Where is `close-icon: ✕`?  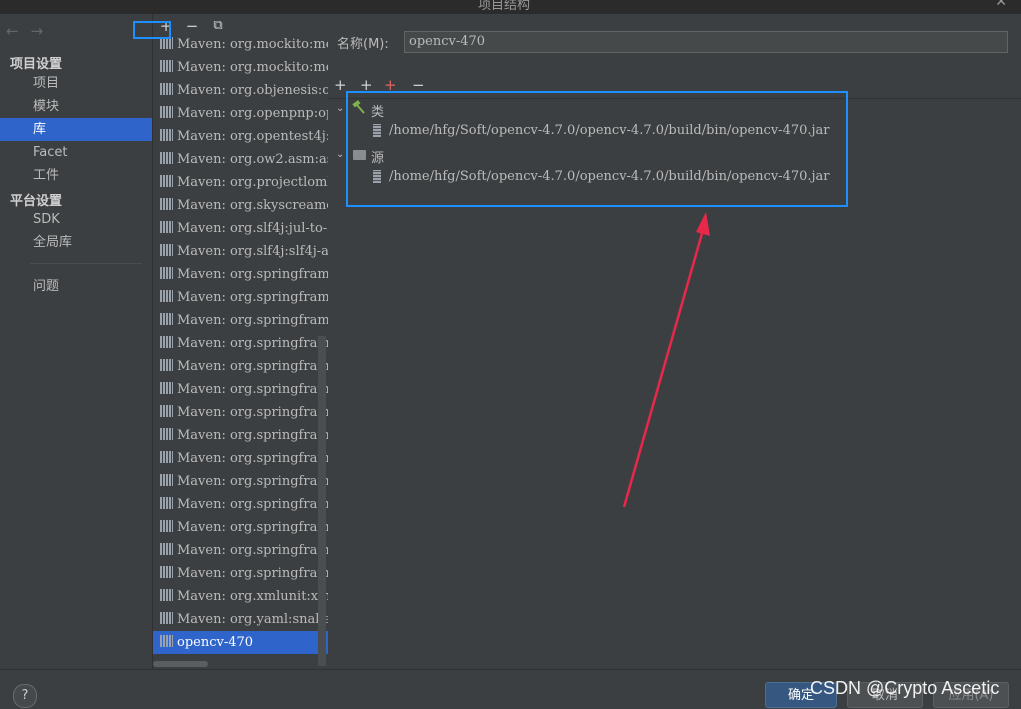 close-icon: ✕ is located at coordinates (1001, 5).